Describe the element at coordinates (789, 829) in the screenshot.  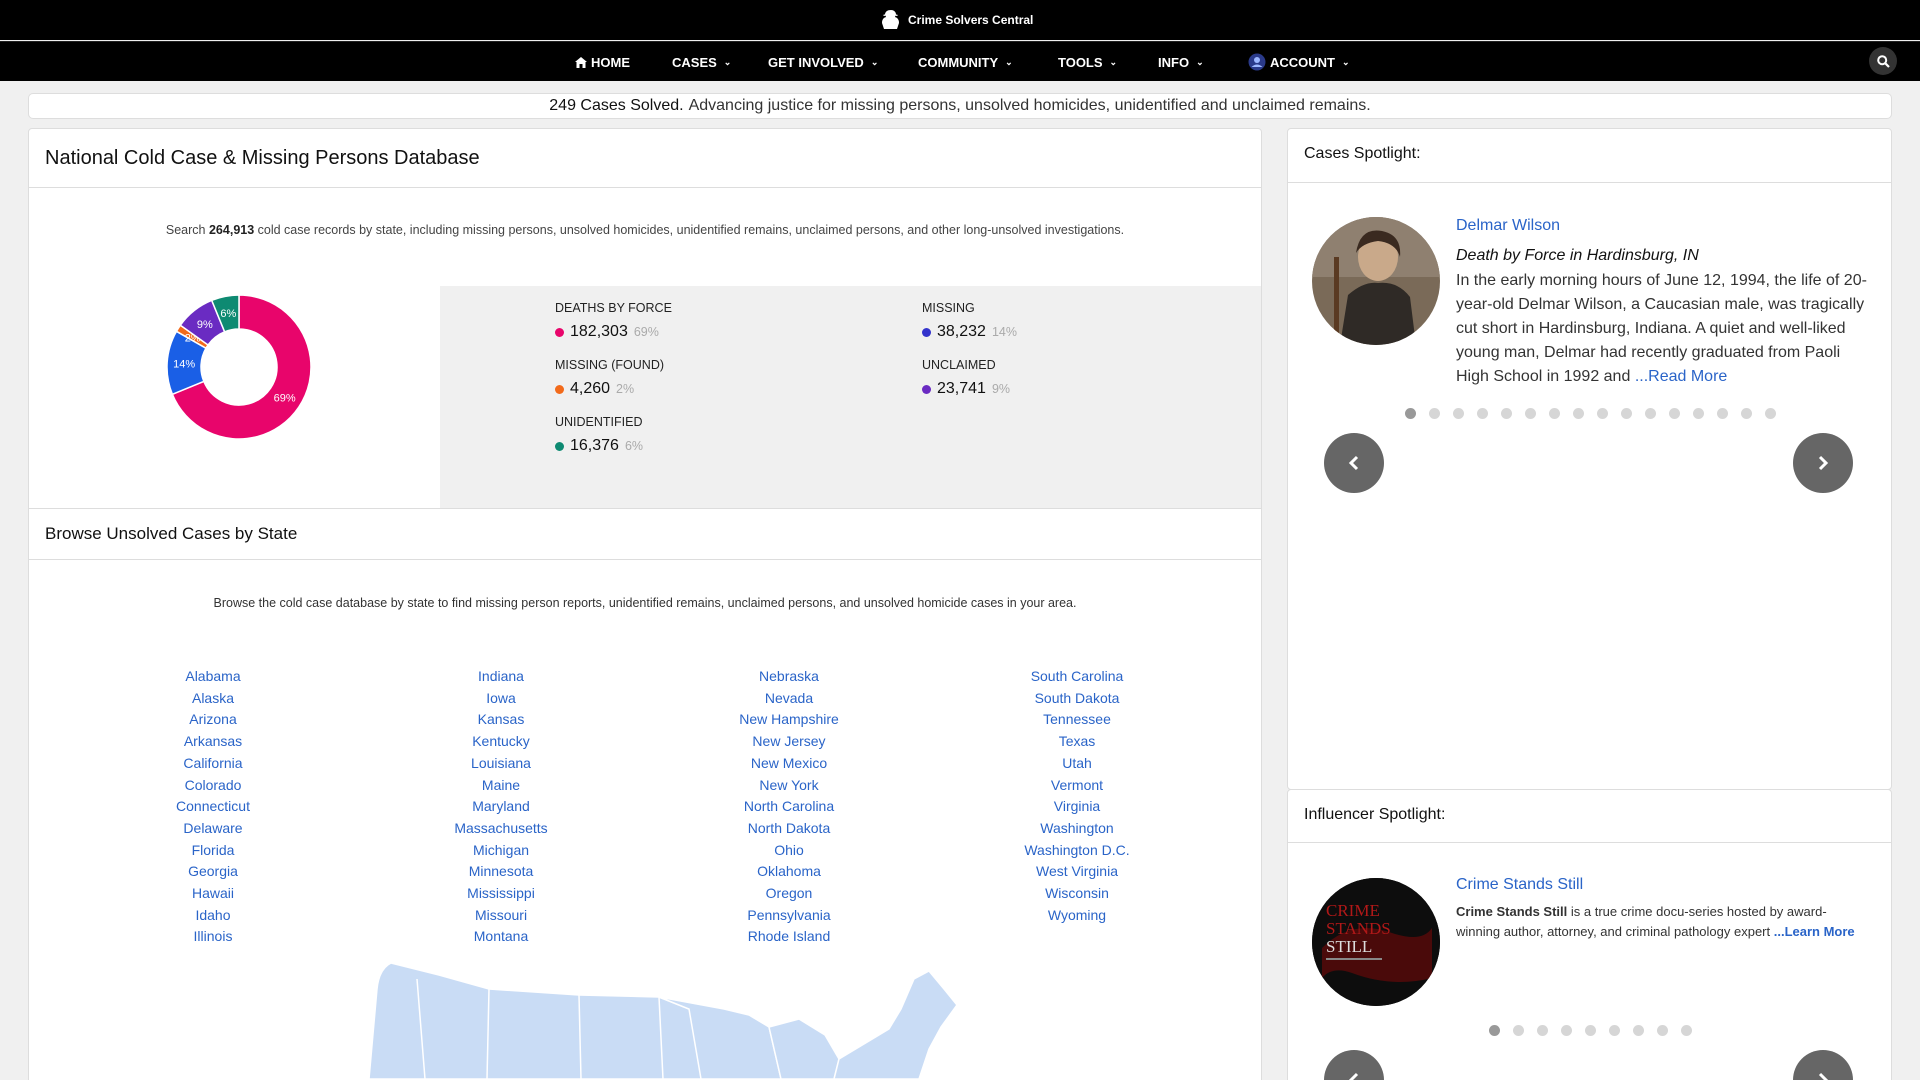
I see `state-link: North Dakota` at that location.